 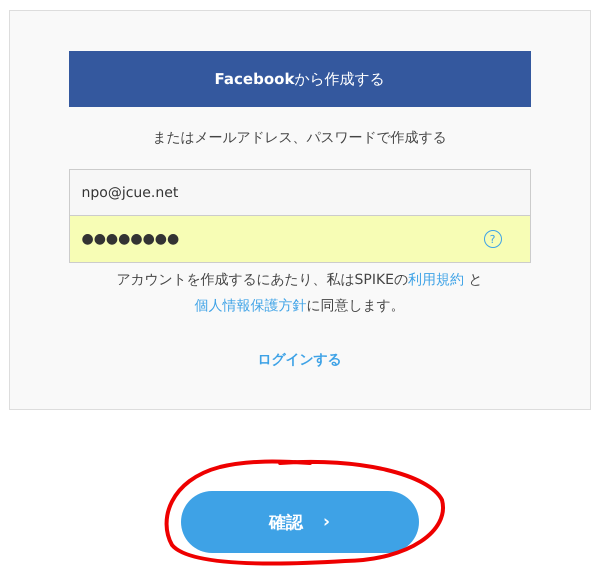 What do you see at coordinates (299, 192) in the screenshot?
I see `email-field: npo@jcue.net` at bounding box center [299, 192].